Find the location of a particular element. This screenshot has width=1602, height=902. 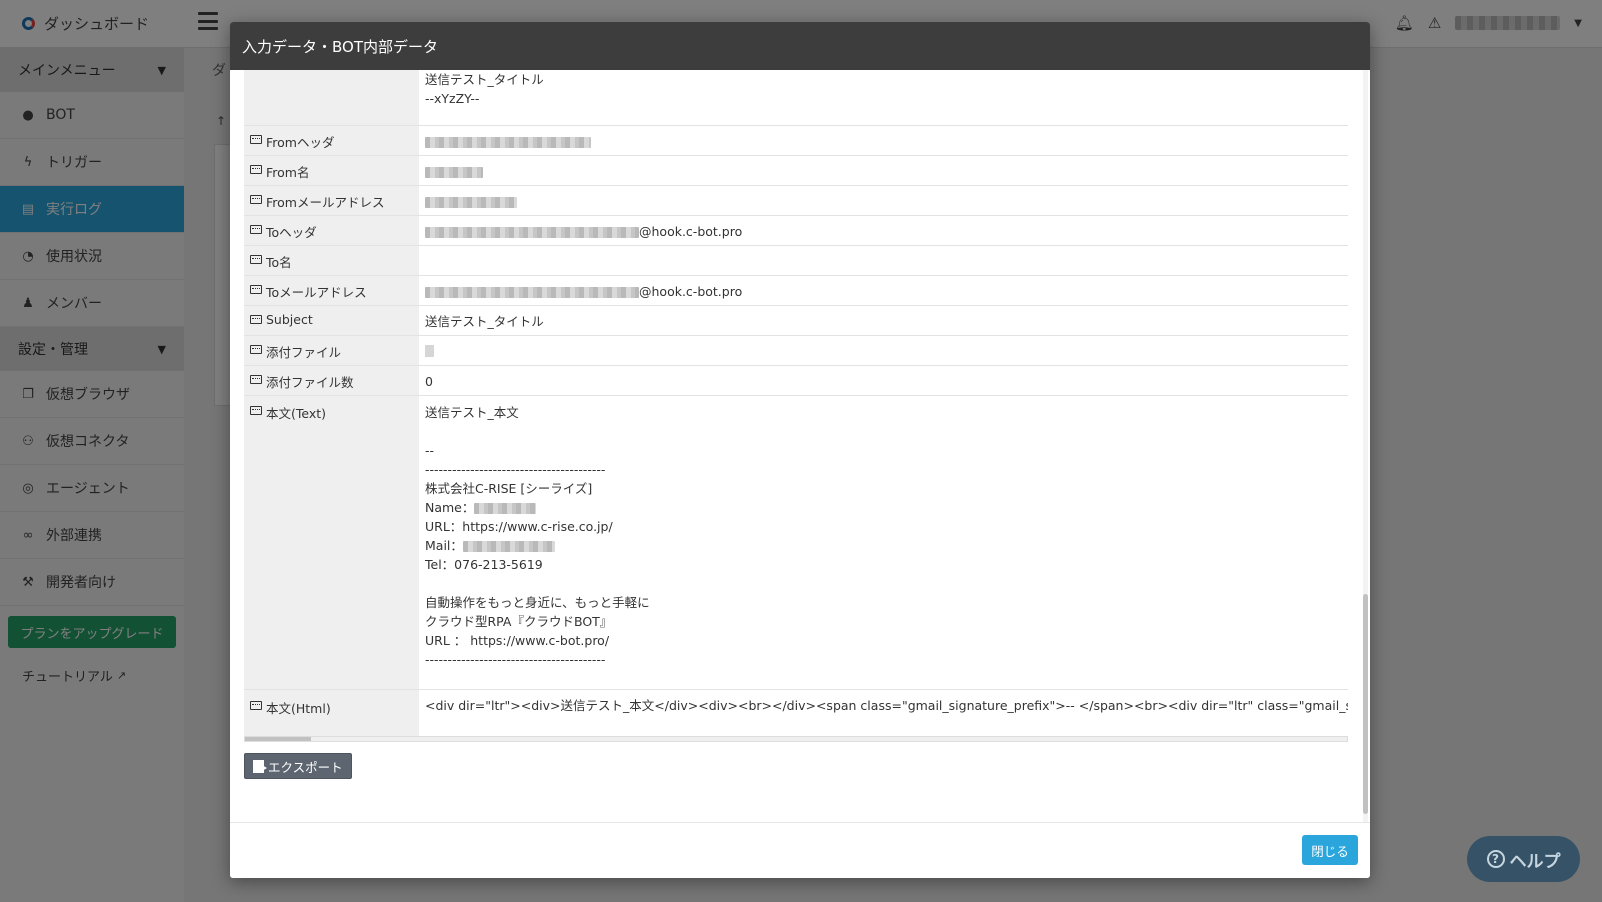

table-row: 送信テスト_タイトル --xYzZY-- is located at coordinates (796, 98).